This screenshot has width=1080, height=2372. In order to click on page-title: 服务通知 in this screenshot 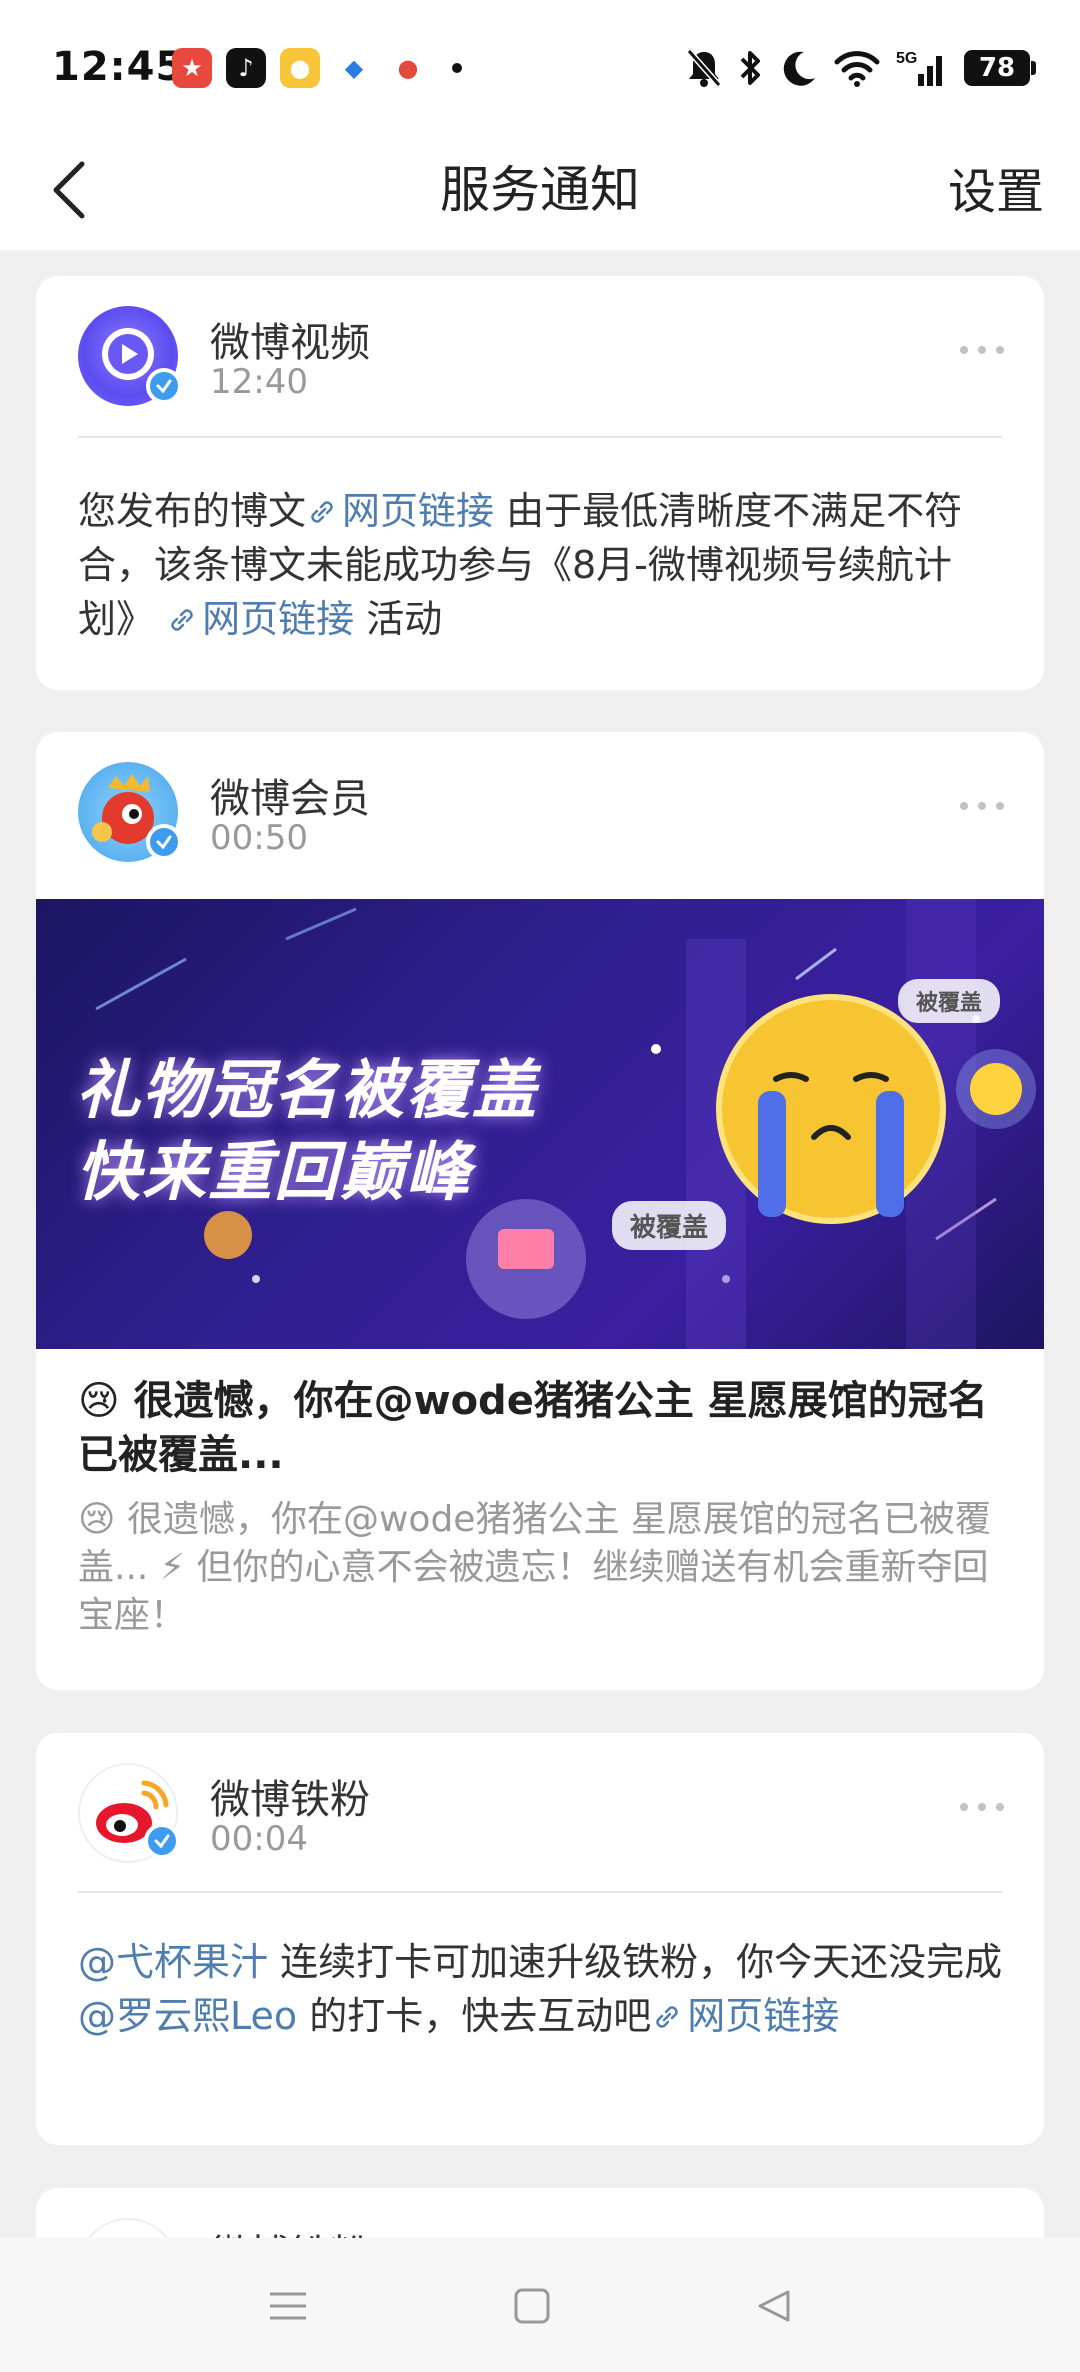, I will do `click(540, 190)`.